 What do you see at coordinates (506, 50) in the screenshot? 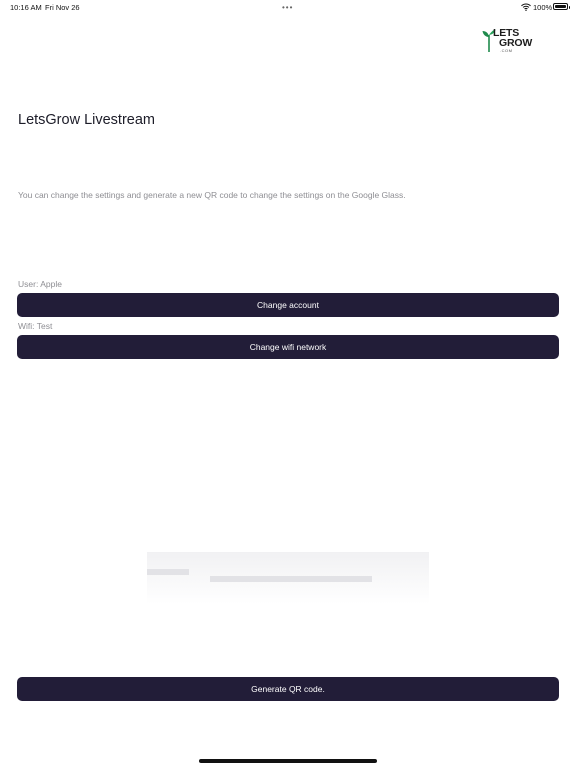
I see `logo-text-com: .COM` at bounding box center [506, 50].